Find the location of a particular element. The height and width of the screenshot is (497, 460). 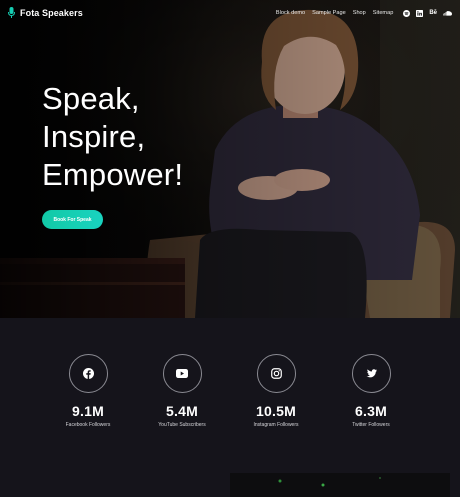

book-for-speak-button: Book For Speak is located at coordinates (72, 219).